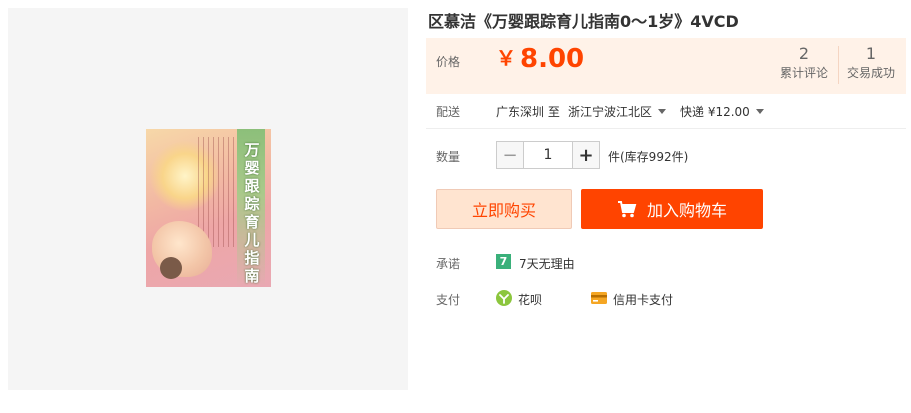 Image resolution: width=911 pixels, height=413 pixels. What do you see at coordinates (503, 261) in the screenshot?
I see `seven-day-return-icon: 7` at bounding box center [503, 261].